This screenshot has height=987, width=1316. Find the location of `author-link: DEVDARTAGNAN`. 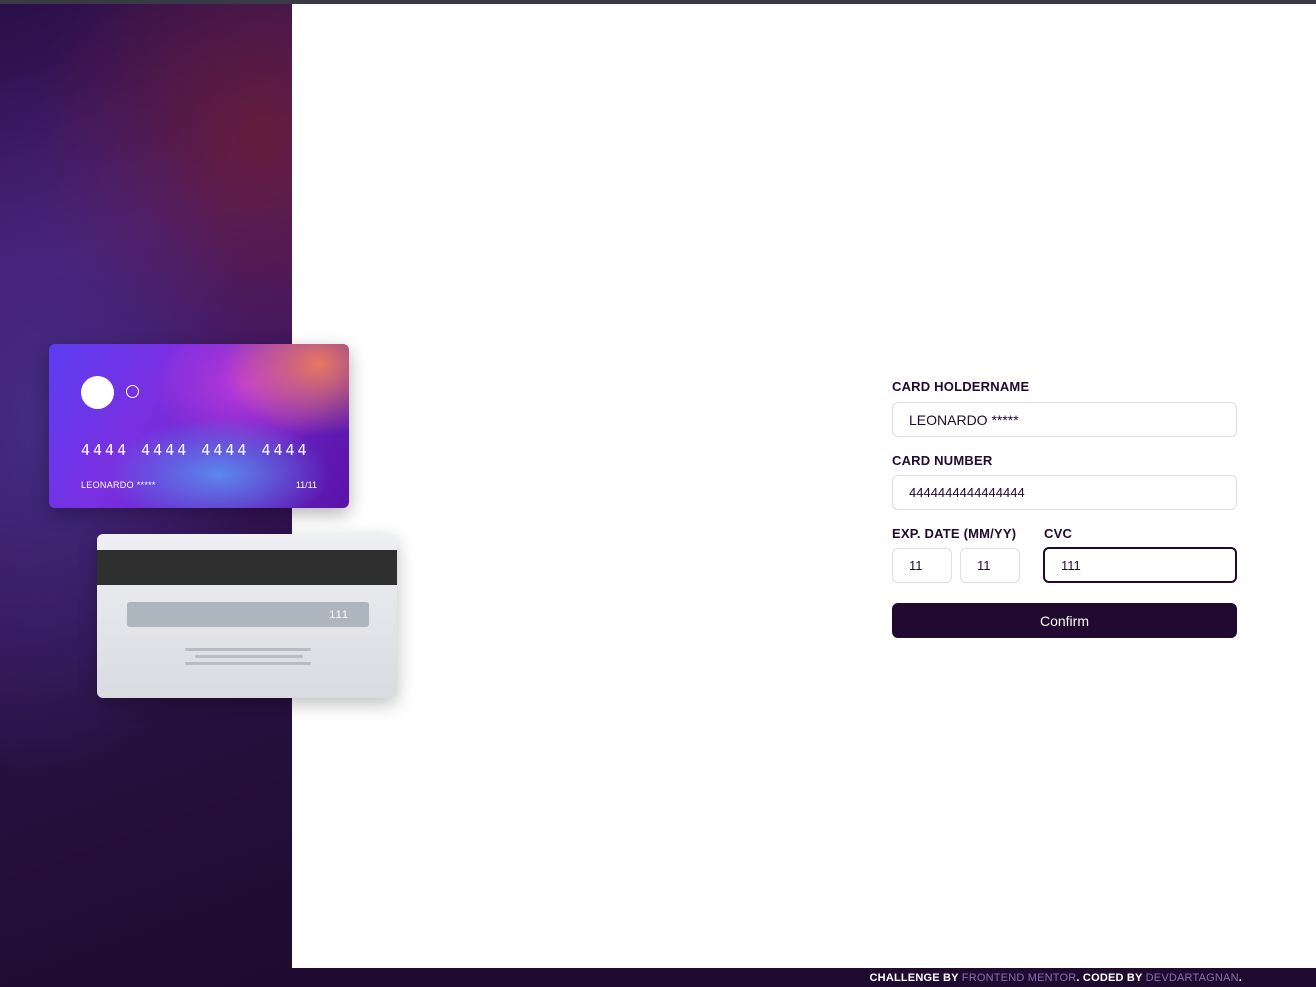

author-link: DEVDARTAGNAN is located at coordinates (1192, 978).